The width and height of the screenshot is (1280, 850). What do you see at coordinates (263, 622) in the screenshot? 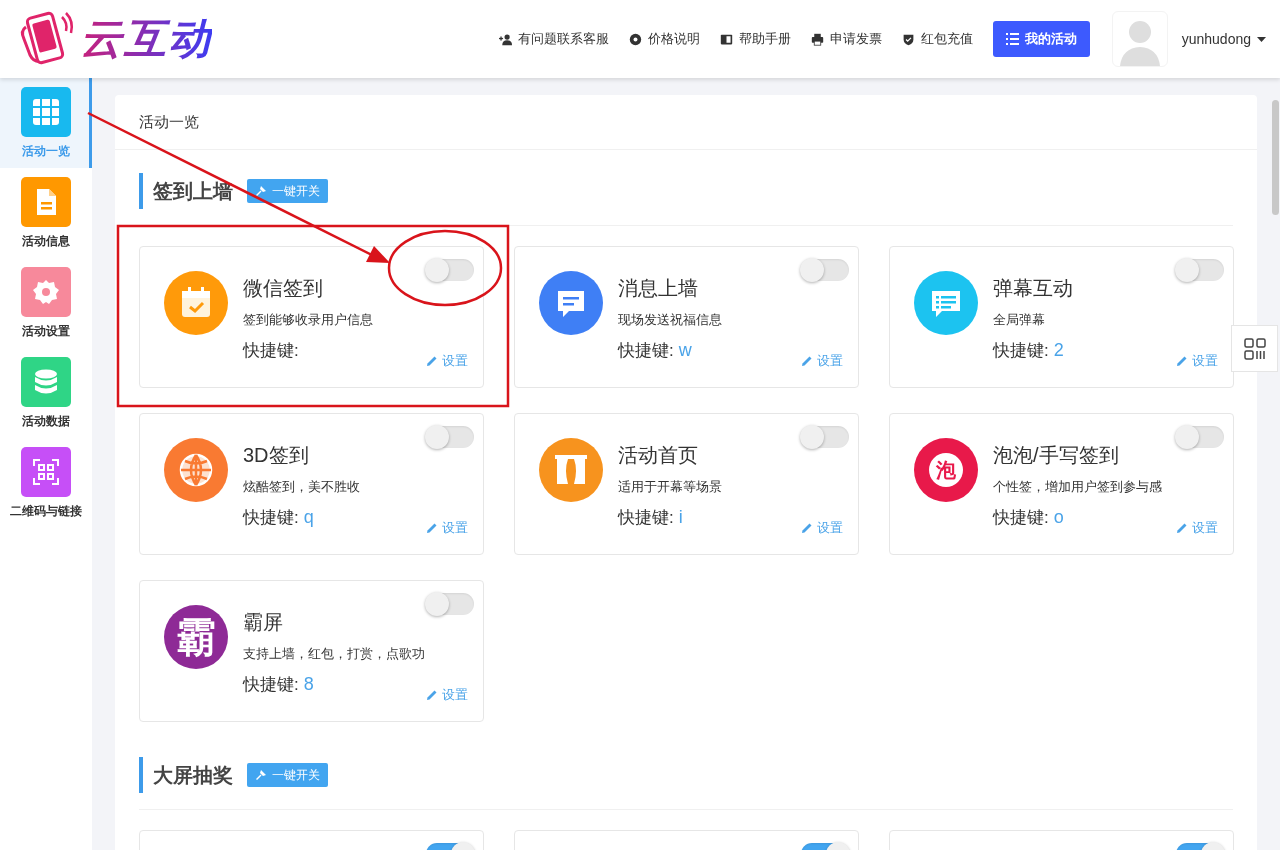
I see `card-title: 霸屏` at bounding box center [263, 622].